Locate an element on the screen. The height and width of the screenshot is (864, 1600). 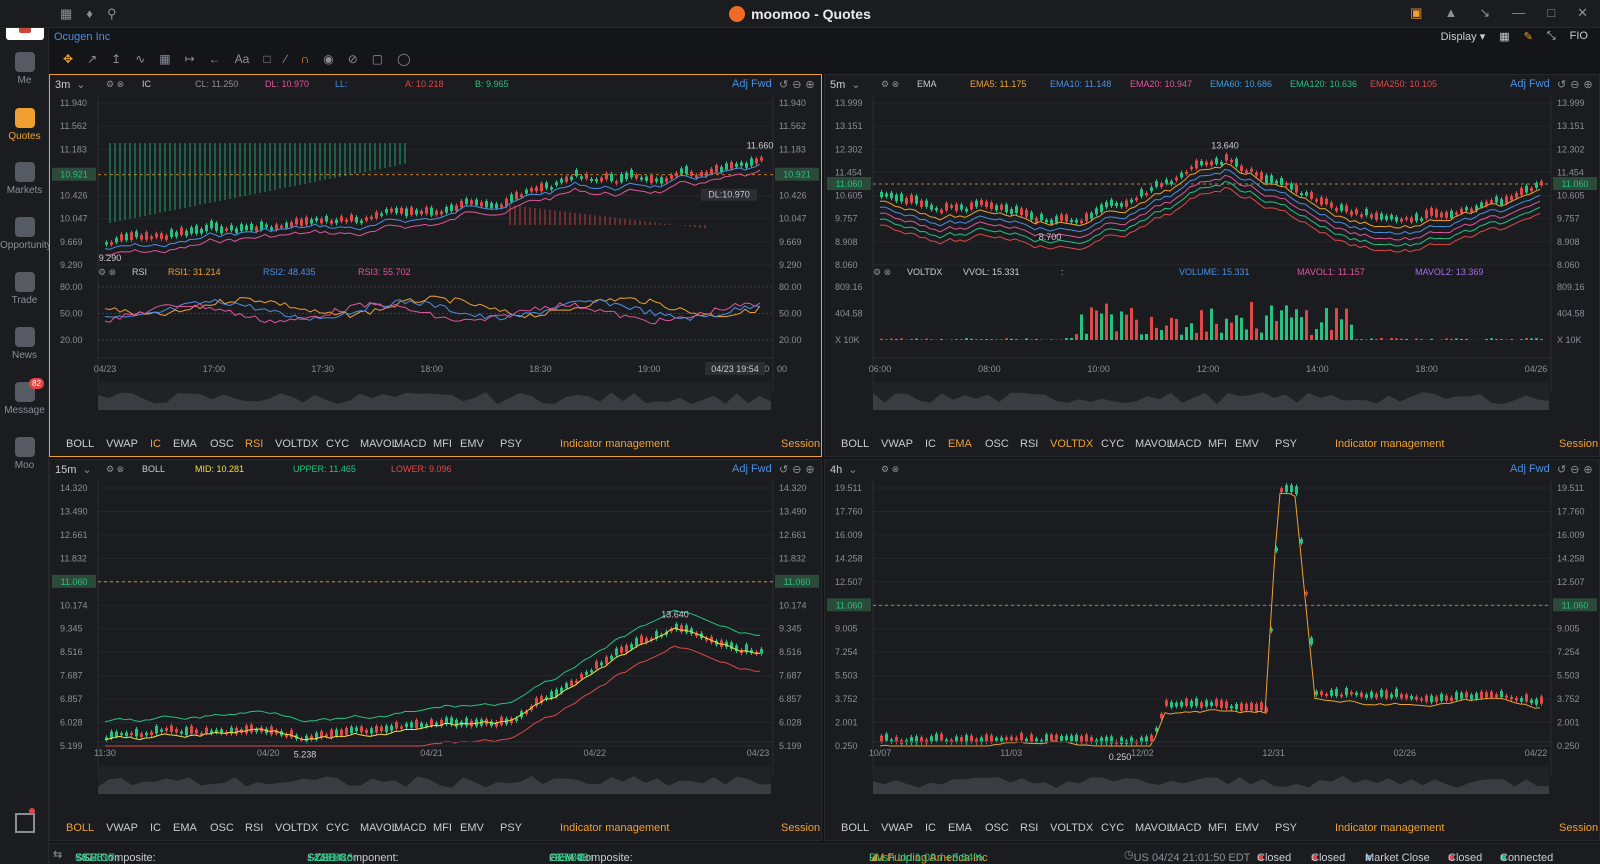
restore-icon: □ is located at coordinates (1551, 13).